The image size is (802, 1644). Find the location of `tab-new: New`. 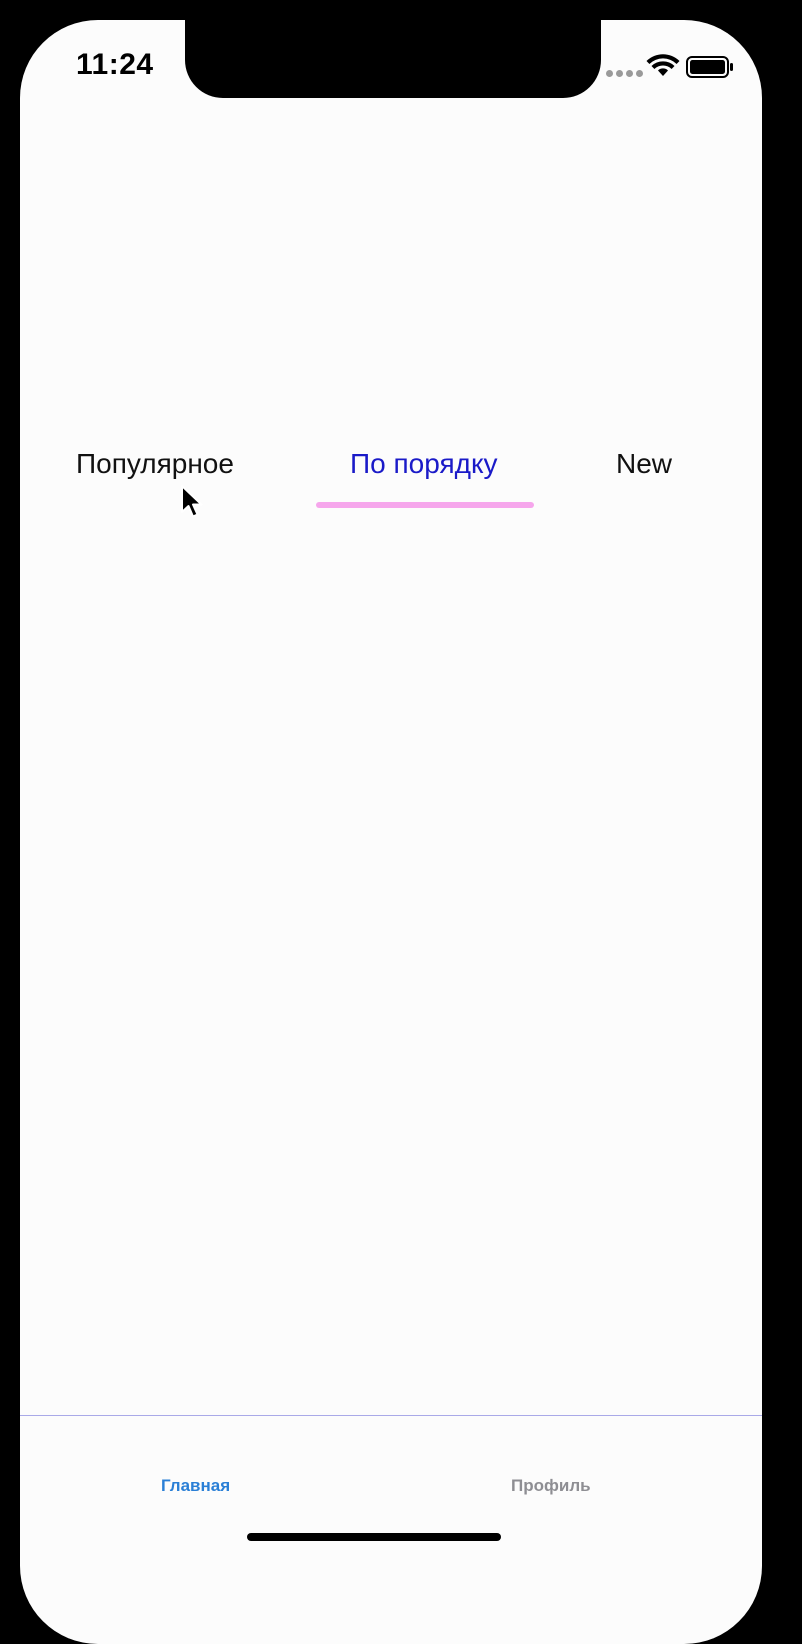

tab-new: New is located at coordinates (644, 464).